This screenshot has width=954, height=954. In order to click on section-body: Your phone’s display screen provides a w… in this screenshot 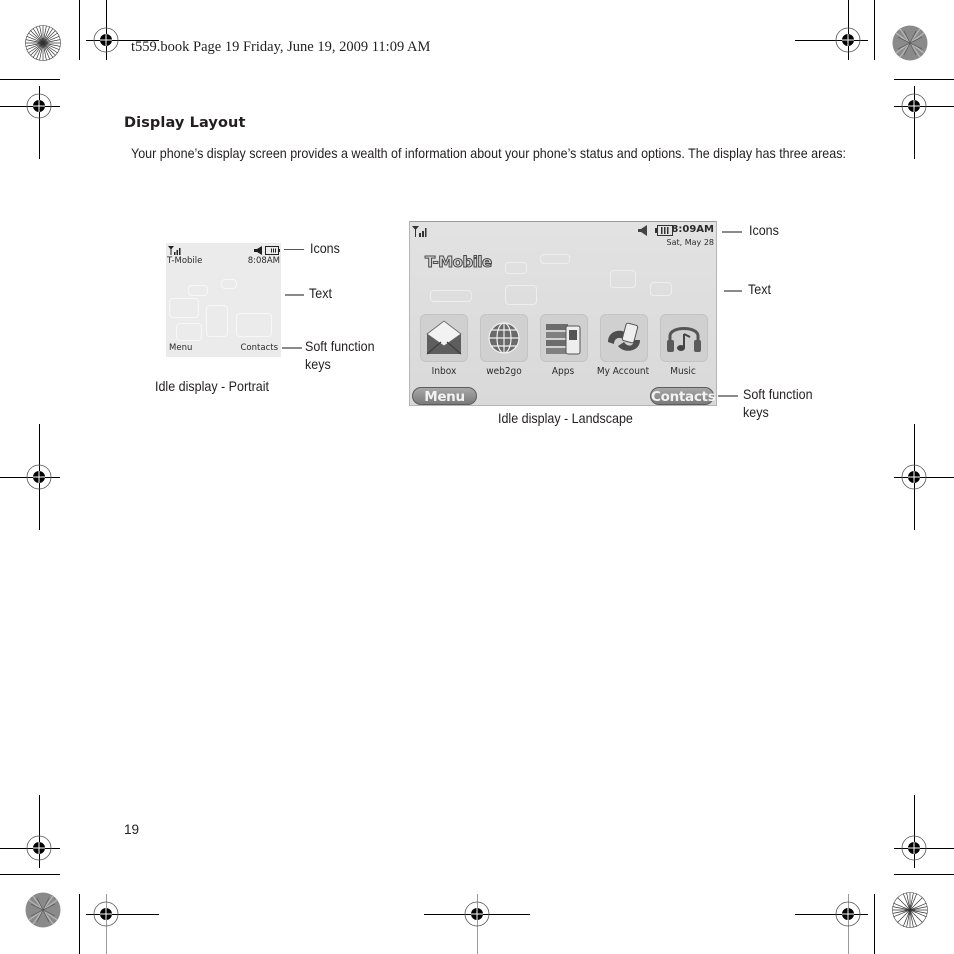, I will do `click(488, 153)`.